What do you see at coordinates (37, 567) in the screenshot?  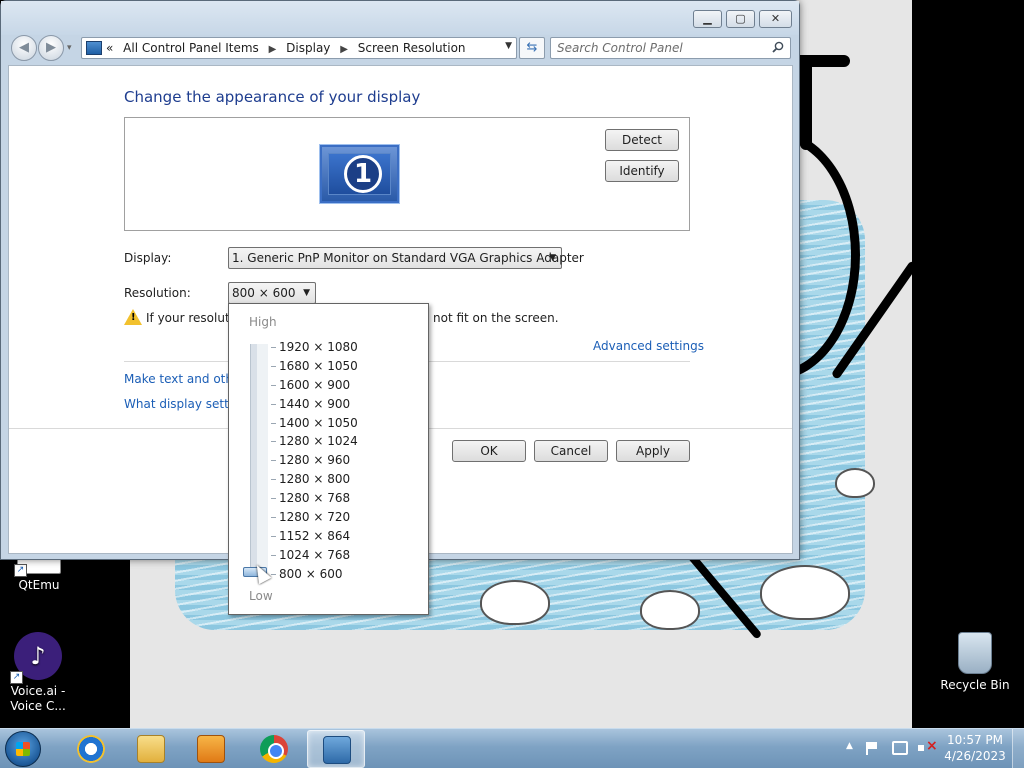 I see `qtemu-icon: ↗` at bounding box center [37, 567].